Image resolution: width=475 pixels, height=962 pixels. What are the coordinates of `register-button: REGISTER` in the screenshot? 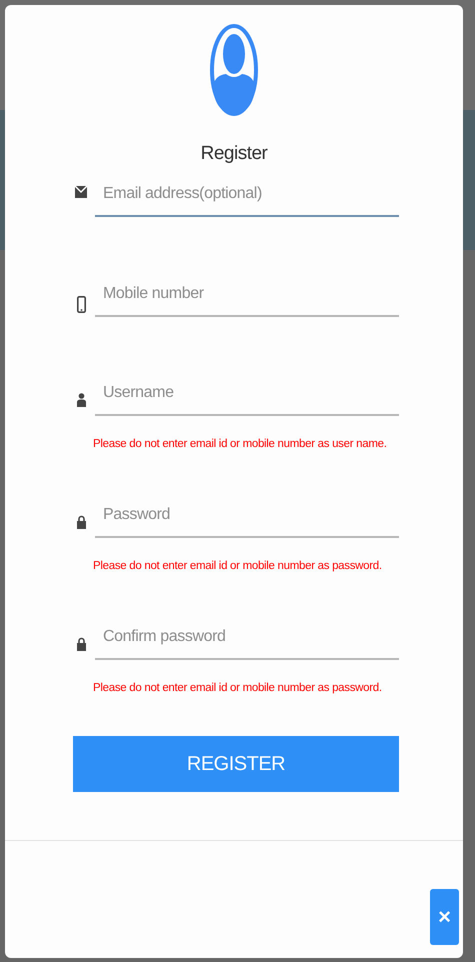 It's located at (236, 764).